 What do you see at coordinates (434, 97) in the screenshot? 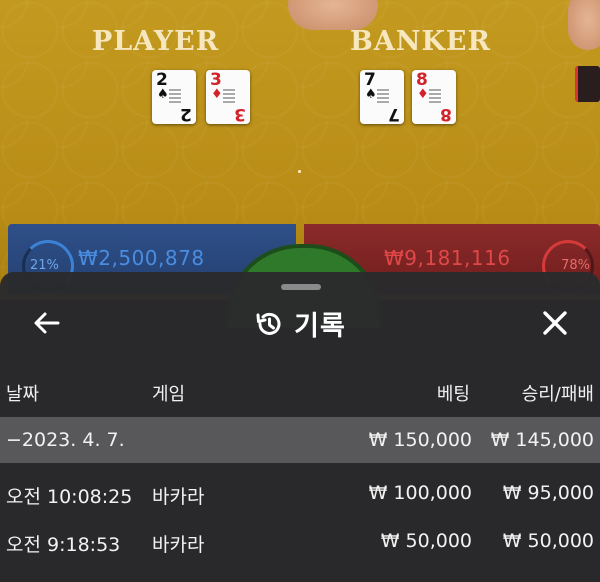
I see `banker-card-2: 8 ♦ 8` at bounding box center [434, 97].